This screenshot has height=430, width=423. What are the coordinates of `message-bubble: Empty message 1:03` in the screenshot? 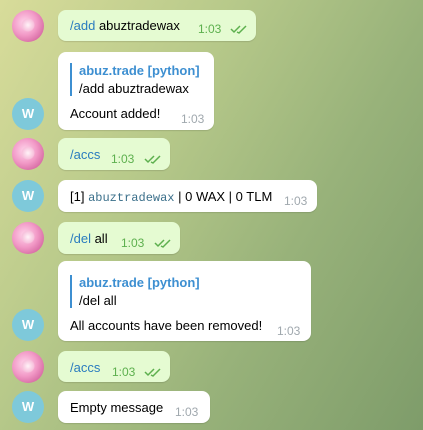 It's located at (134, 407).